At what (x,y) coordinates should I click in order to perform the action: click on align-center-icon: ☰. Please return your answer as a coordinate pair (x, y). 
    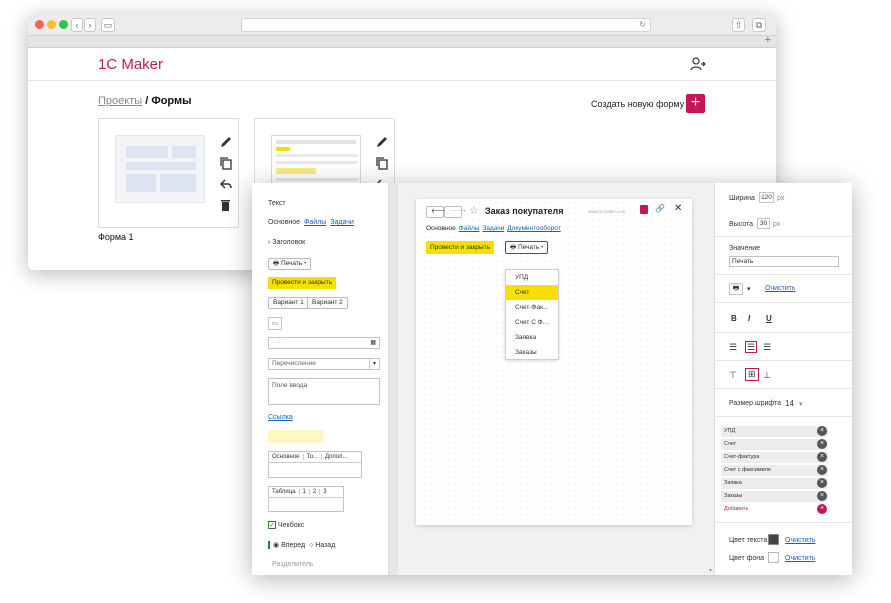
    Looking at the image, I should click on (751, 347).